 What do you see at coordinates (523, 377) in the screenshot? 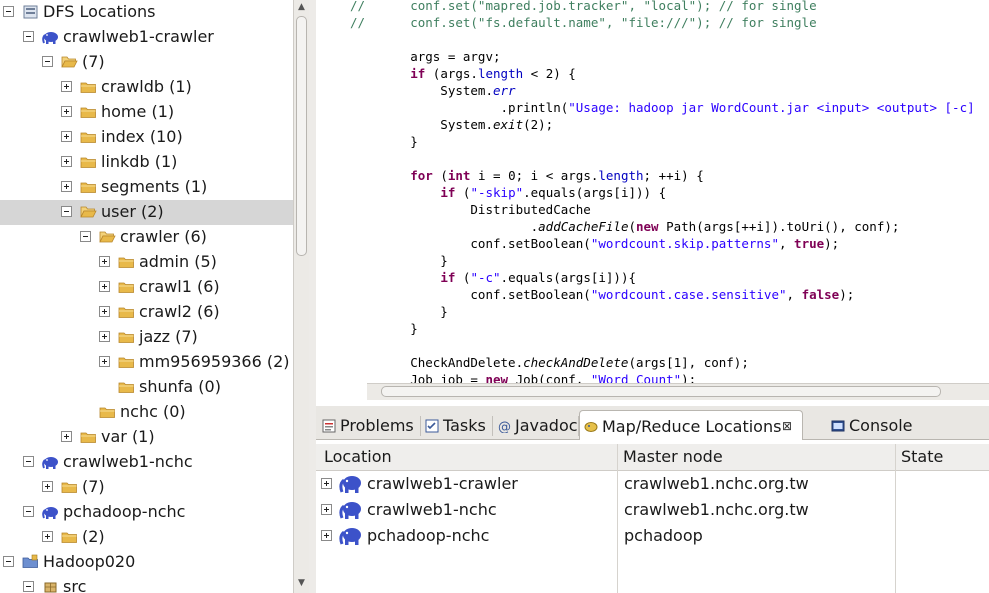
I see `code-line: Job job = new Job(conf, "Word Count");` at bounding box center [523, 377].